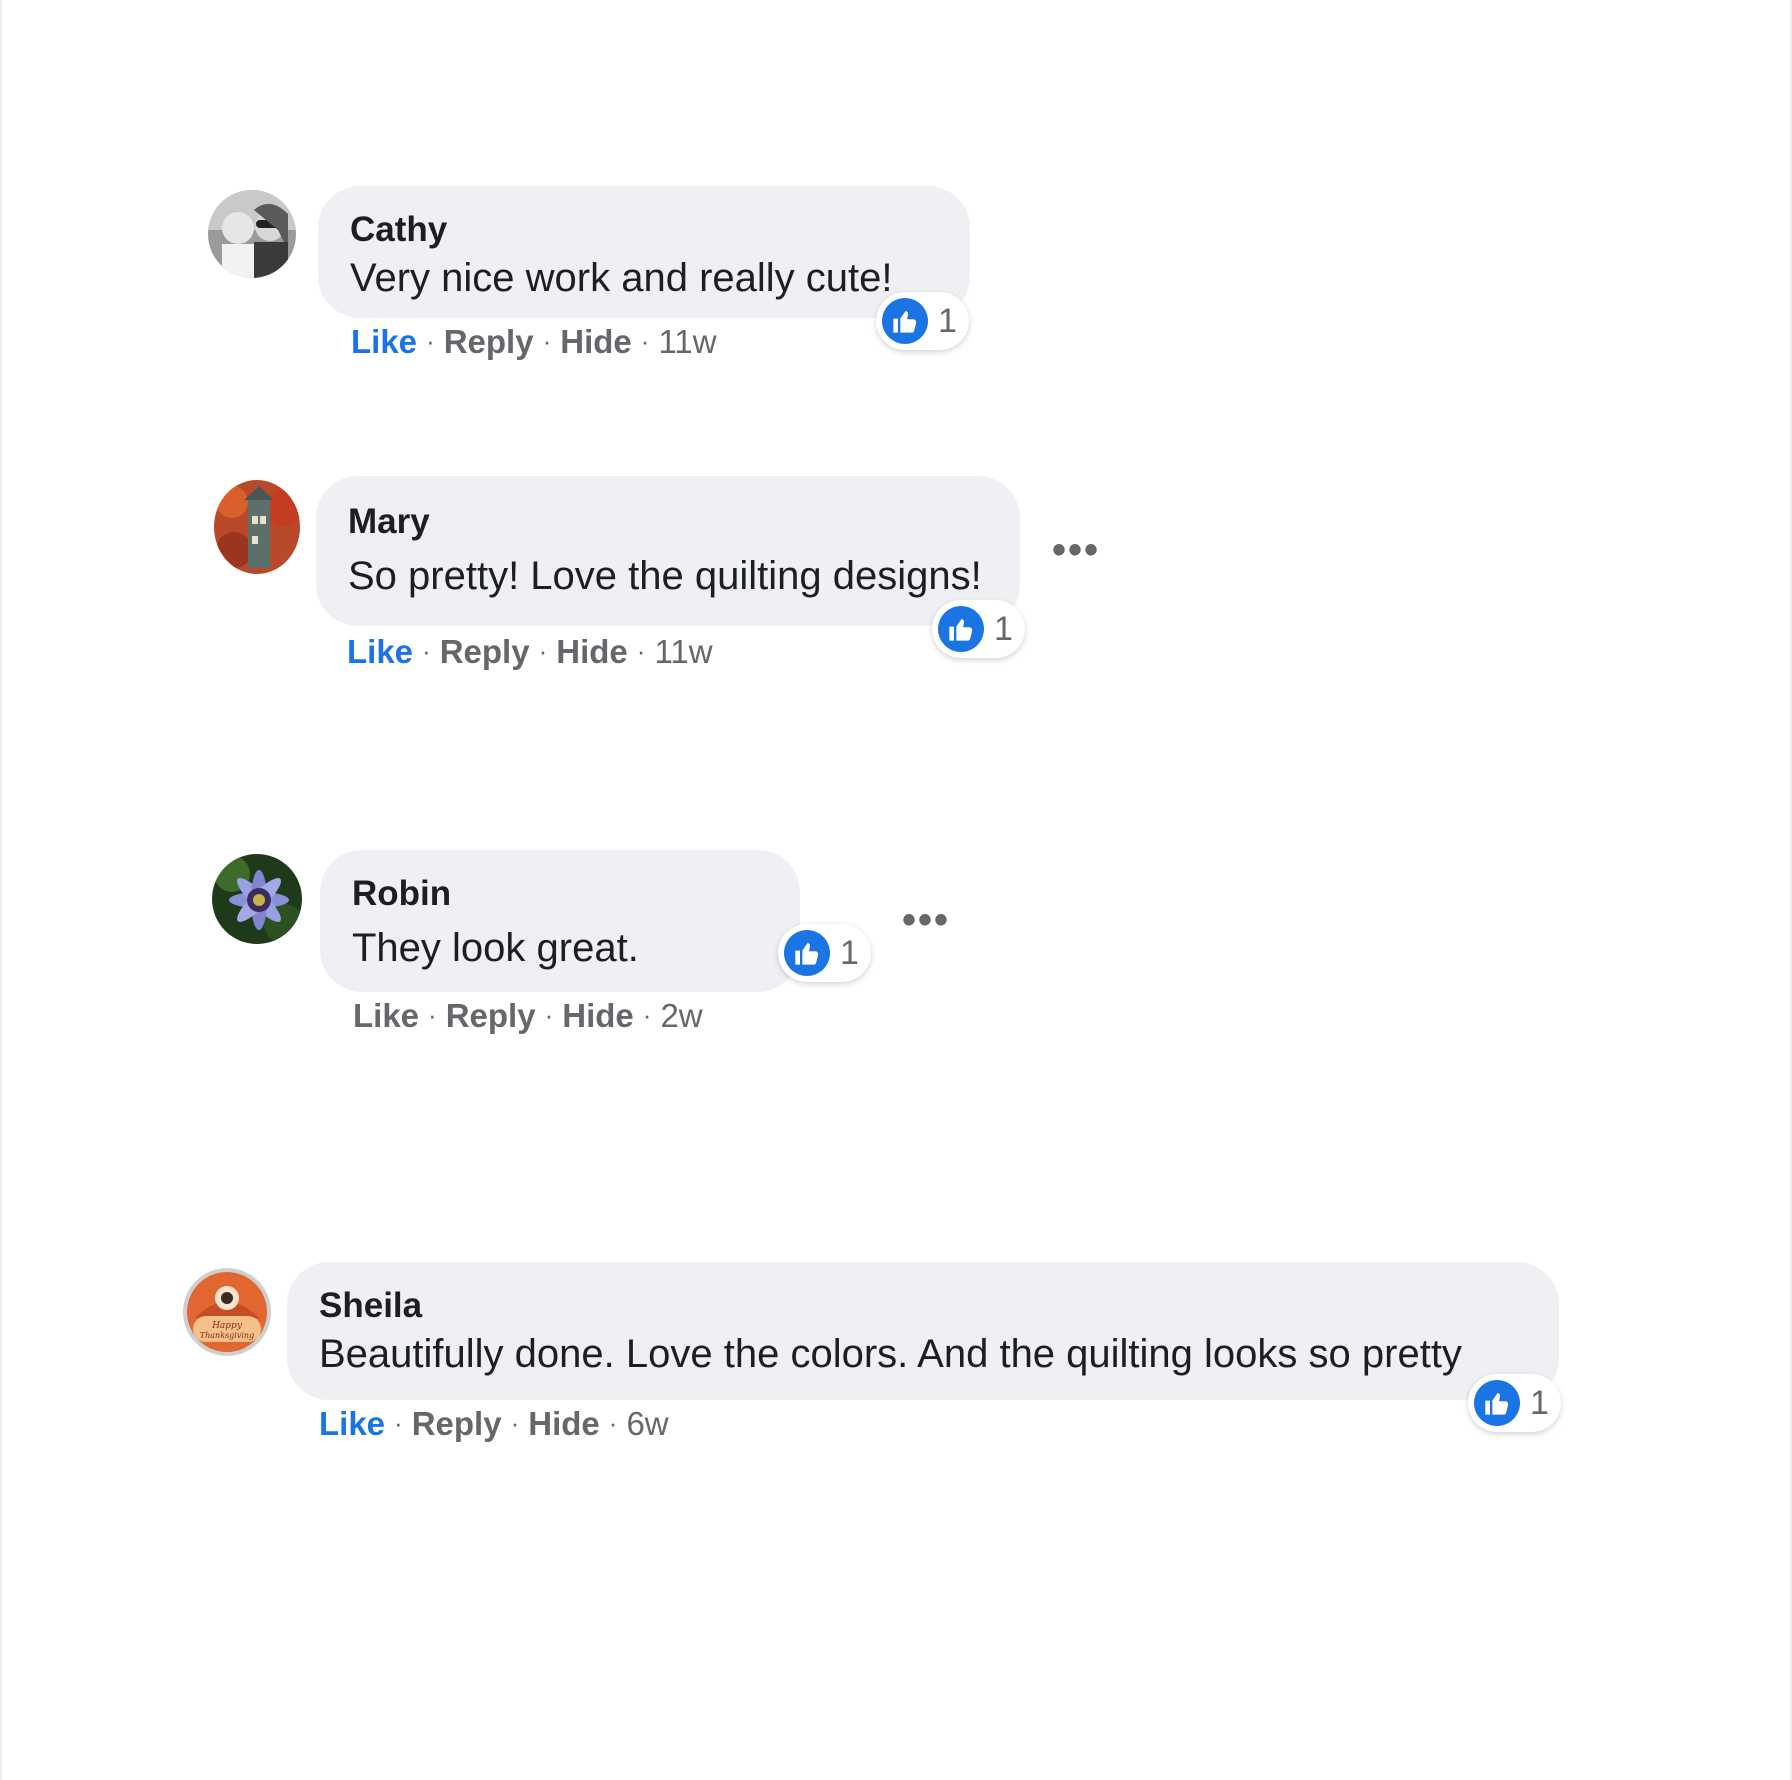  Describe the element at coordinates (665, 576) in the screenshot. I see `comment-text: So pretty! Love the quilting designs!` at that location.